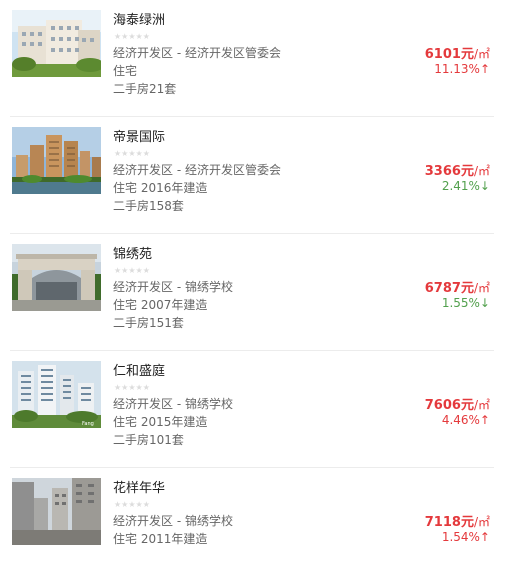 The image size is (508, 585). What do you see at coordinates (160, 539) in the screenshot?
I see `property-type-text: 住宅 2011年建造` at bounding box center [160, 539].